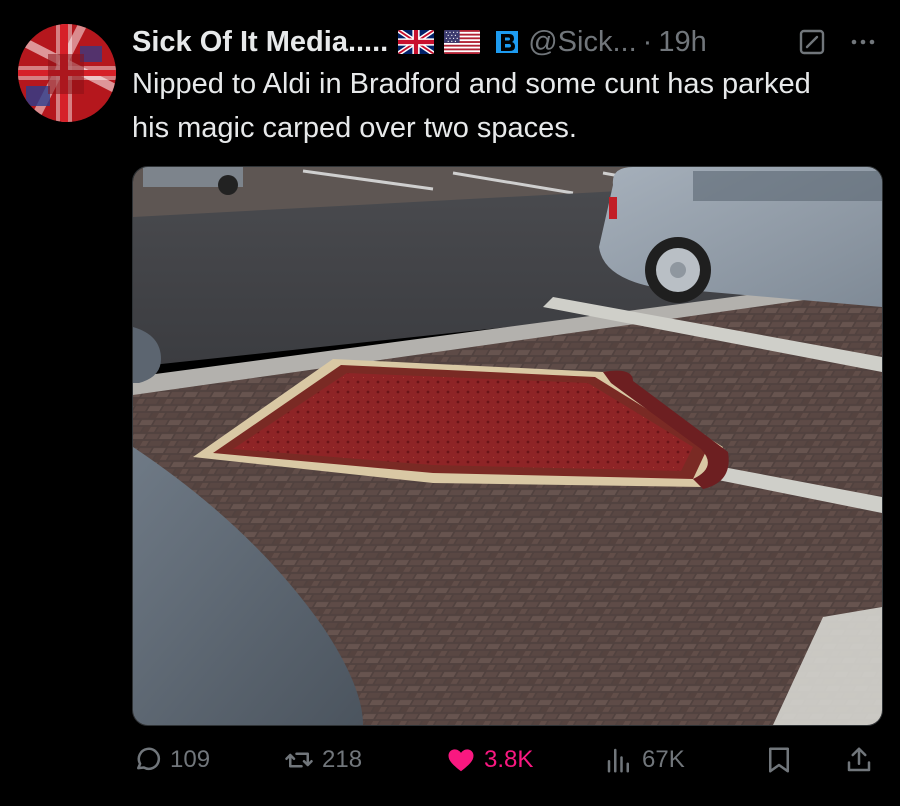 This screenshot has width=900, height=806. Describe the element at coordinates (342, 759) in the screenshot. I see `retweet-count: 218` at that location.